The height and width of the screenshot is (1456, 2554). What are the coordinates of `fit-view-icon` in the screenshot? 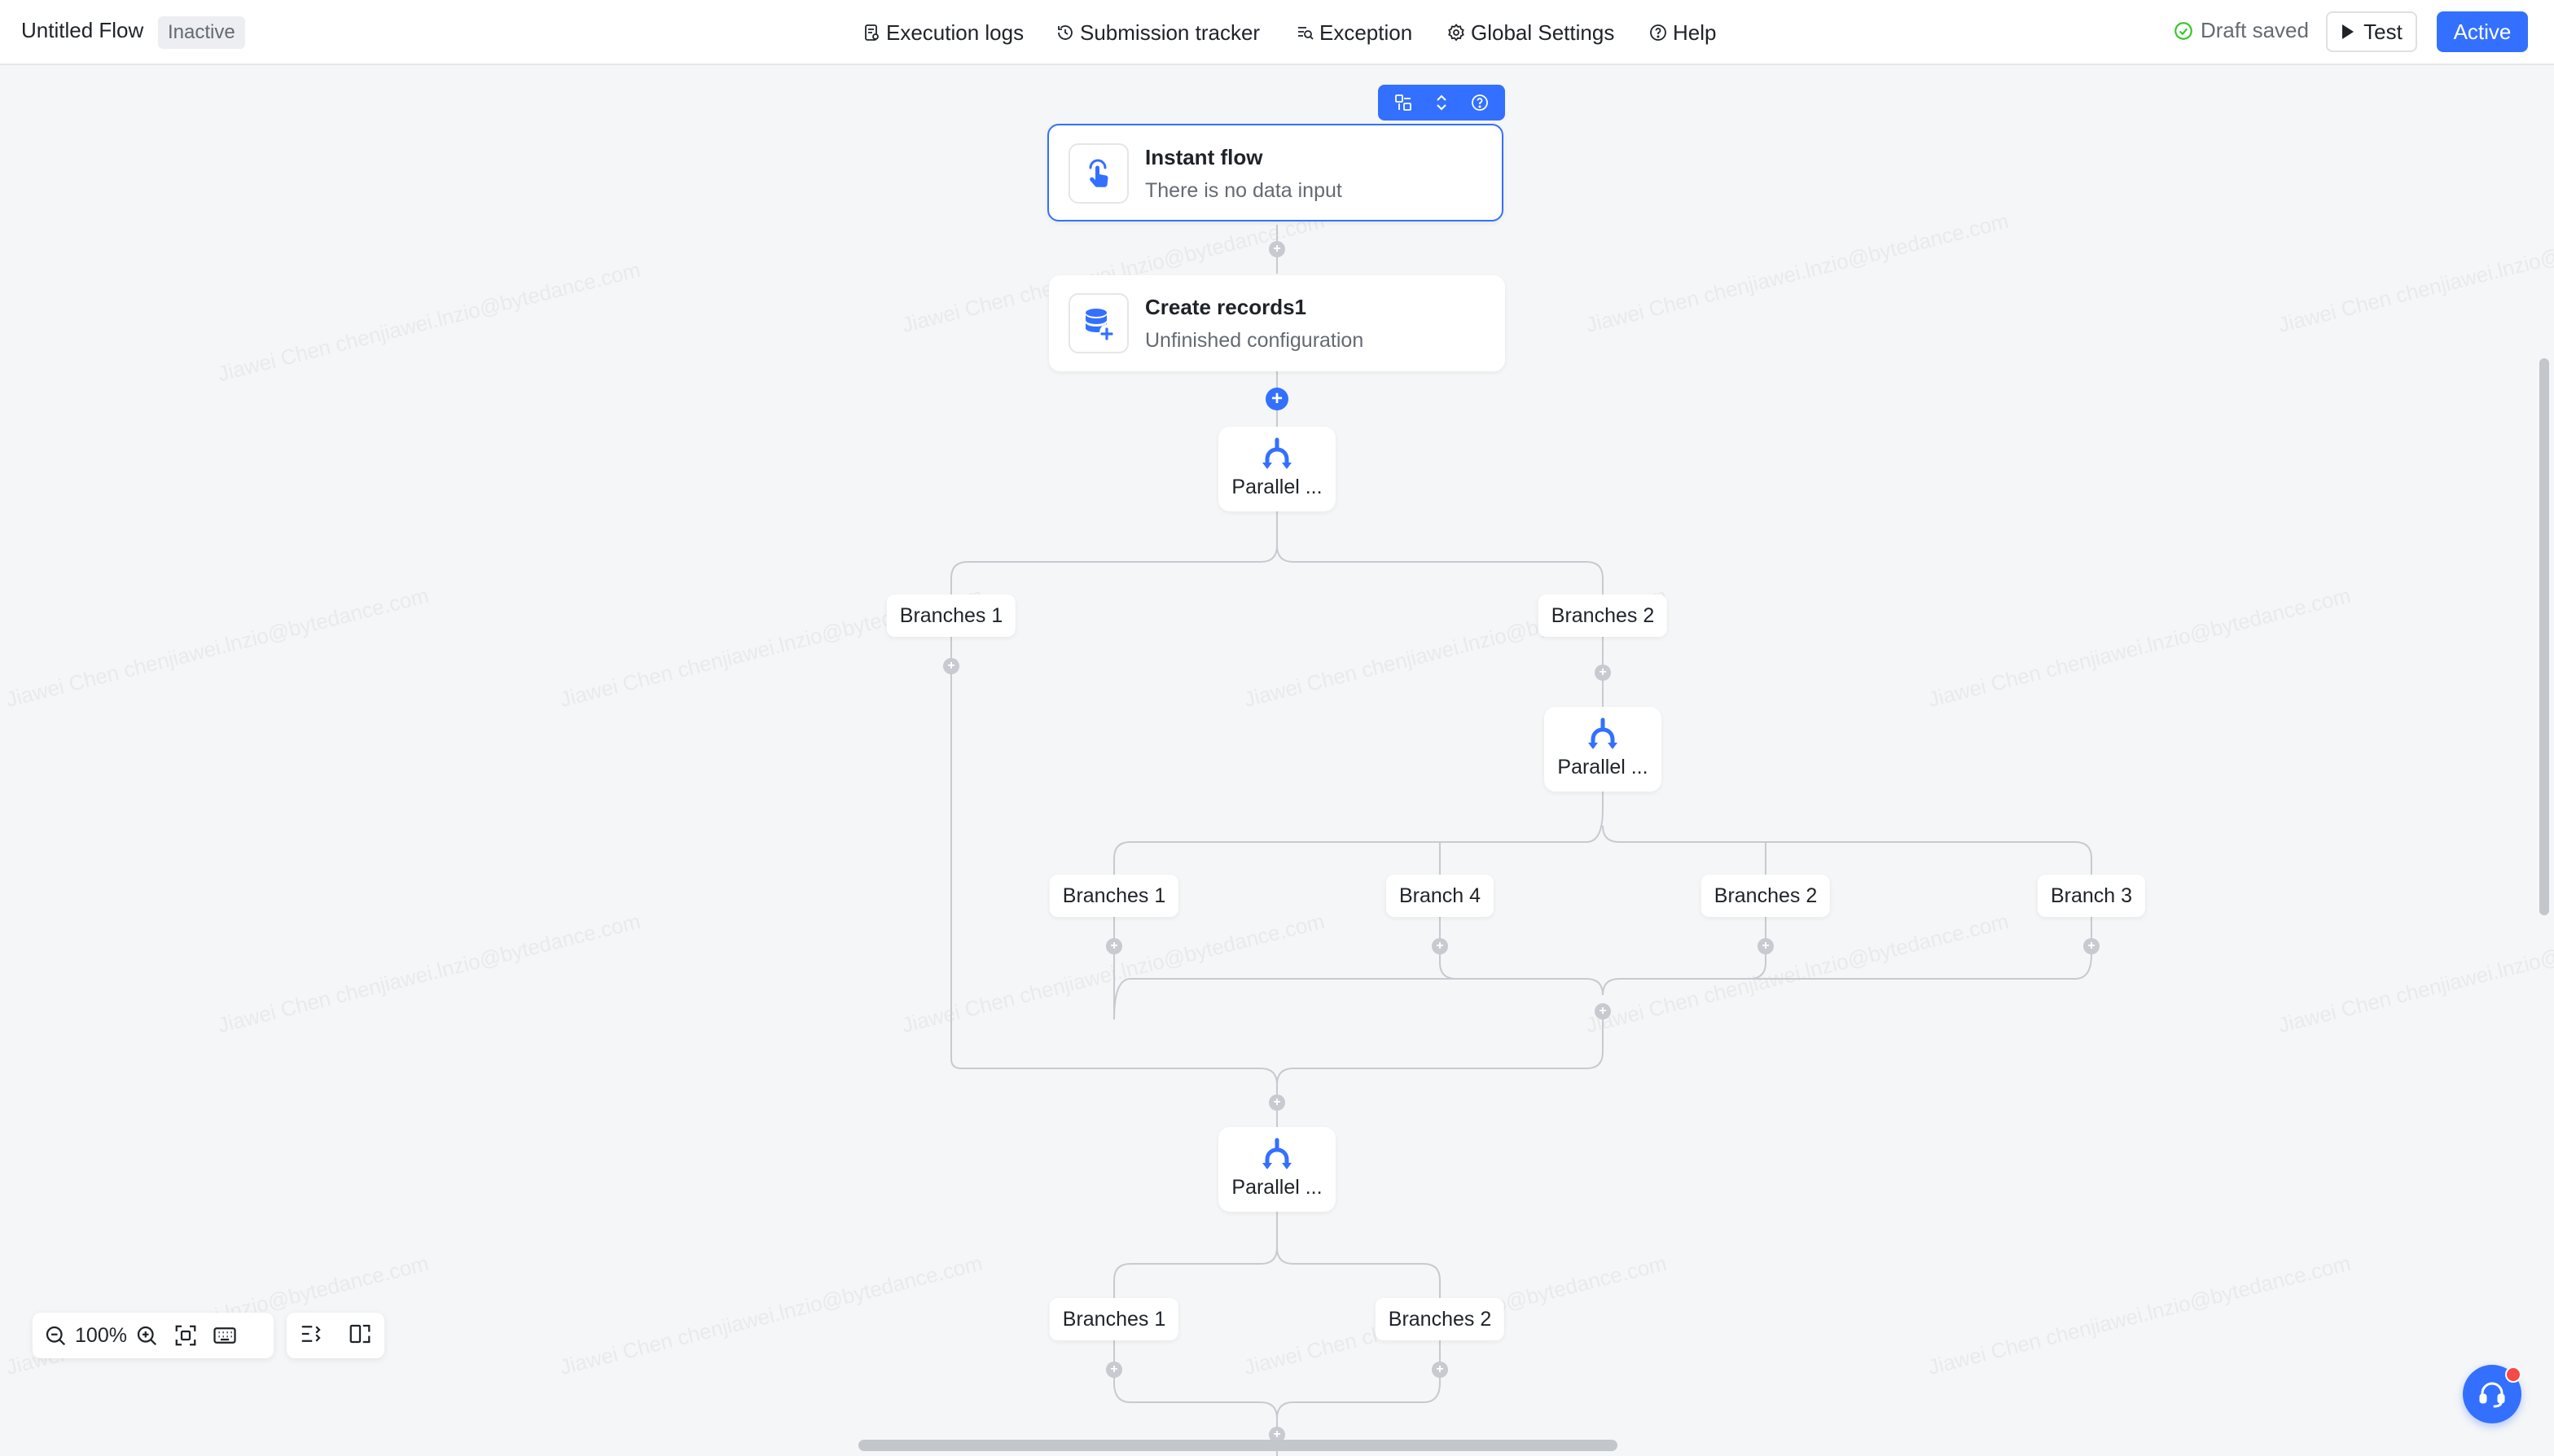 It's located at (186, 1335).